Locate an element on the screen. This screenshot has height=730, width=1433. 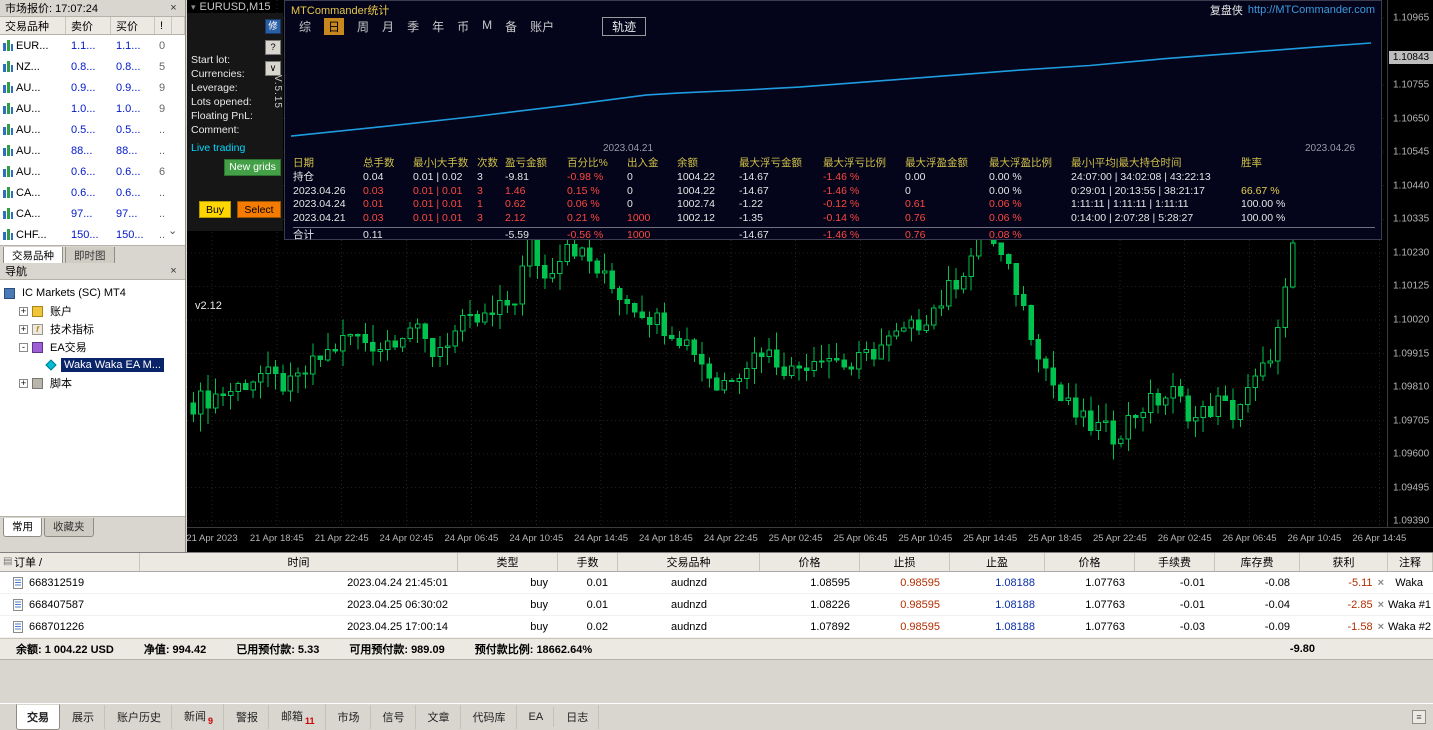
order-symbol: audnzd is located at coordinates (689, 626).